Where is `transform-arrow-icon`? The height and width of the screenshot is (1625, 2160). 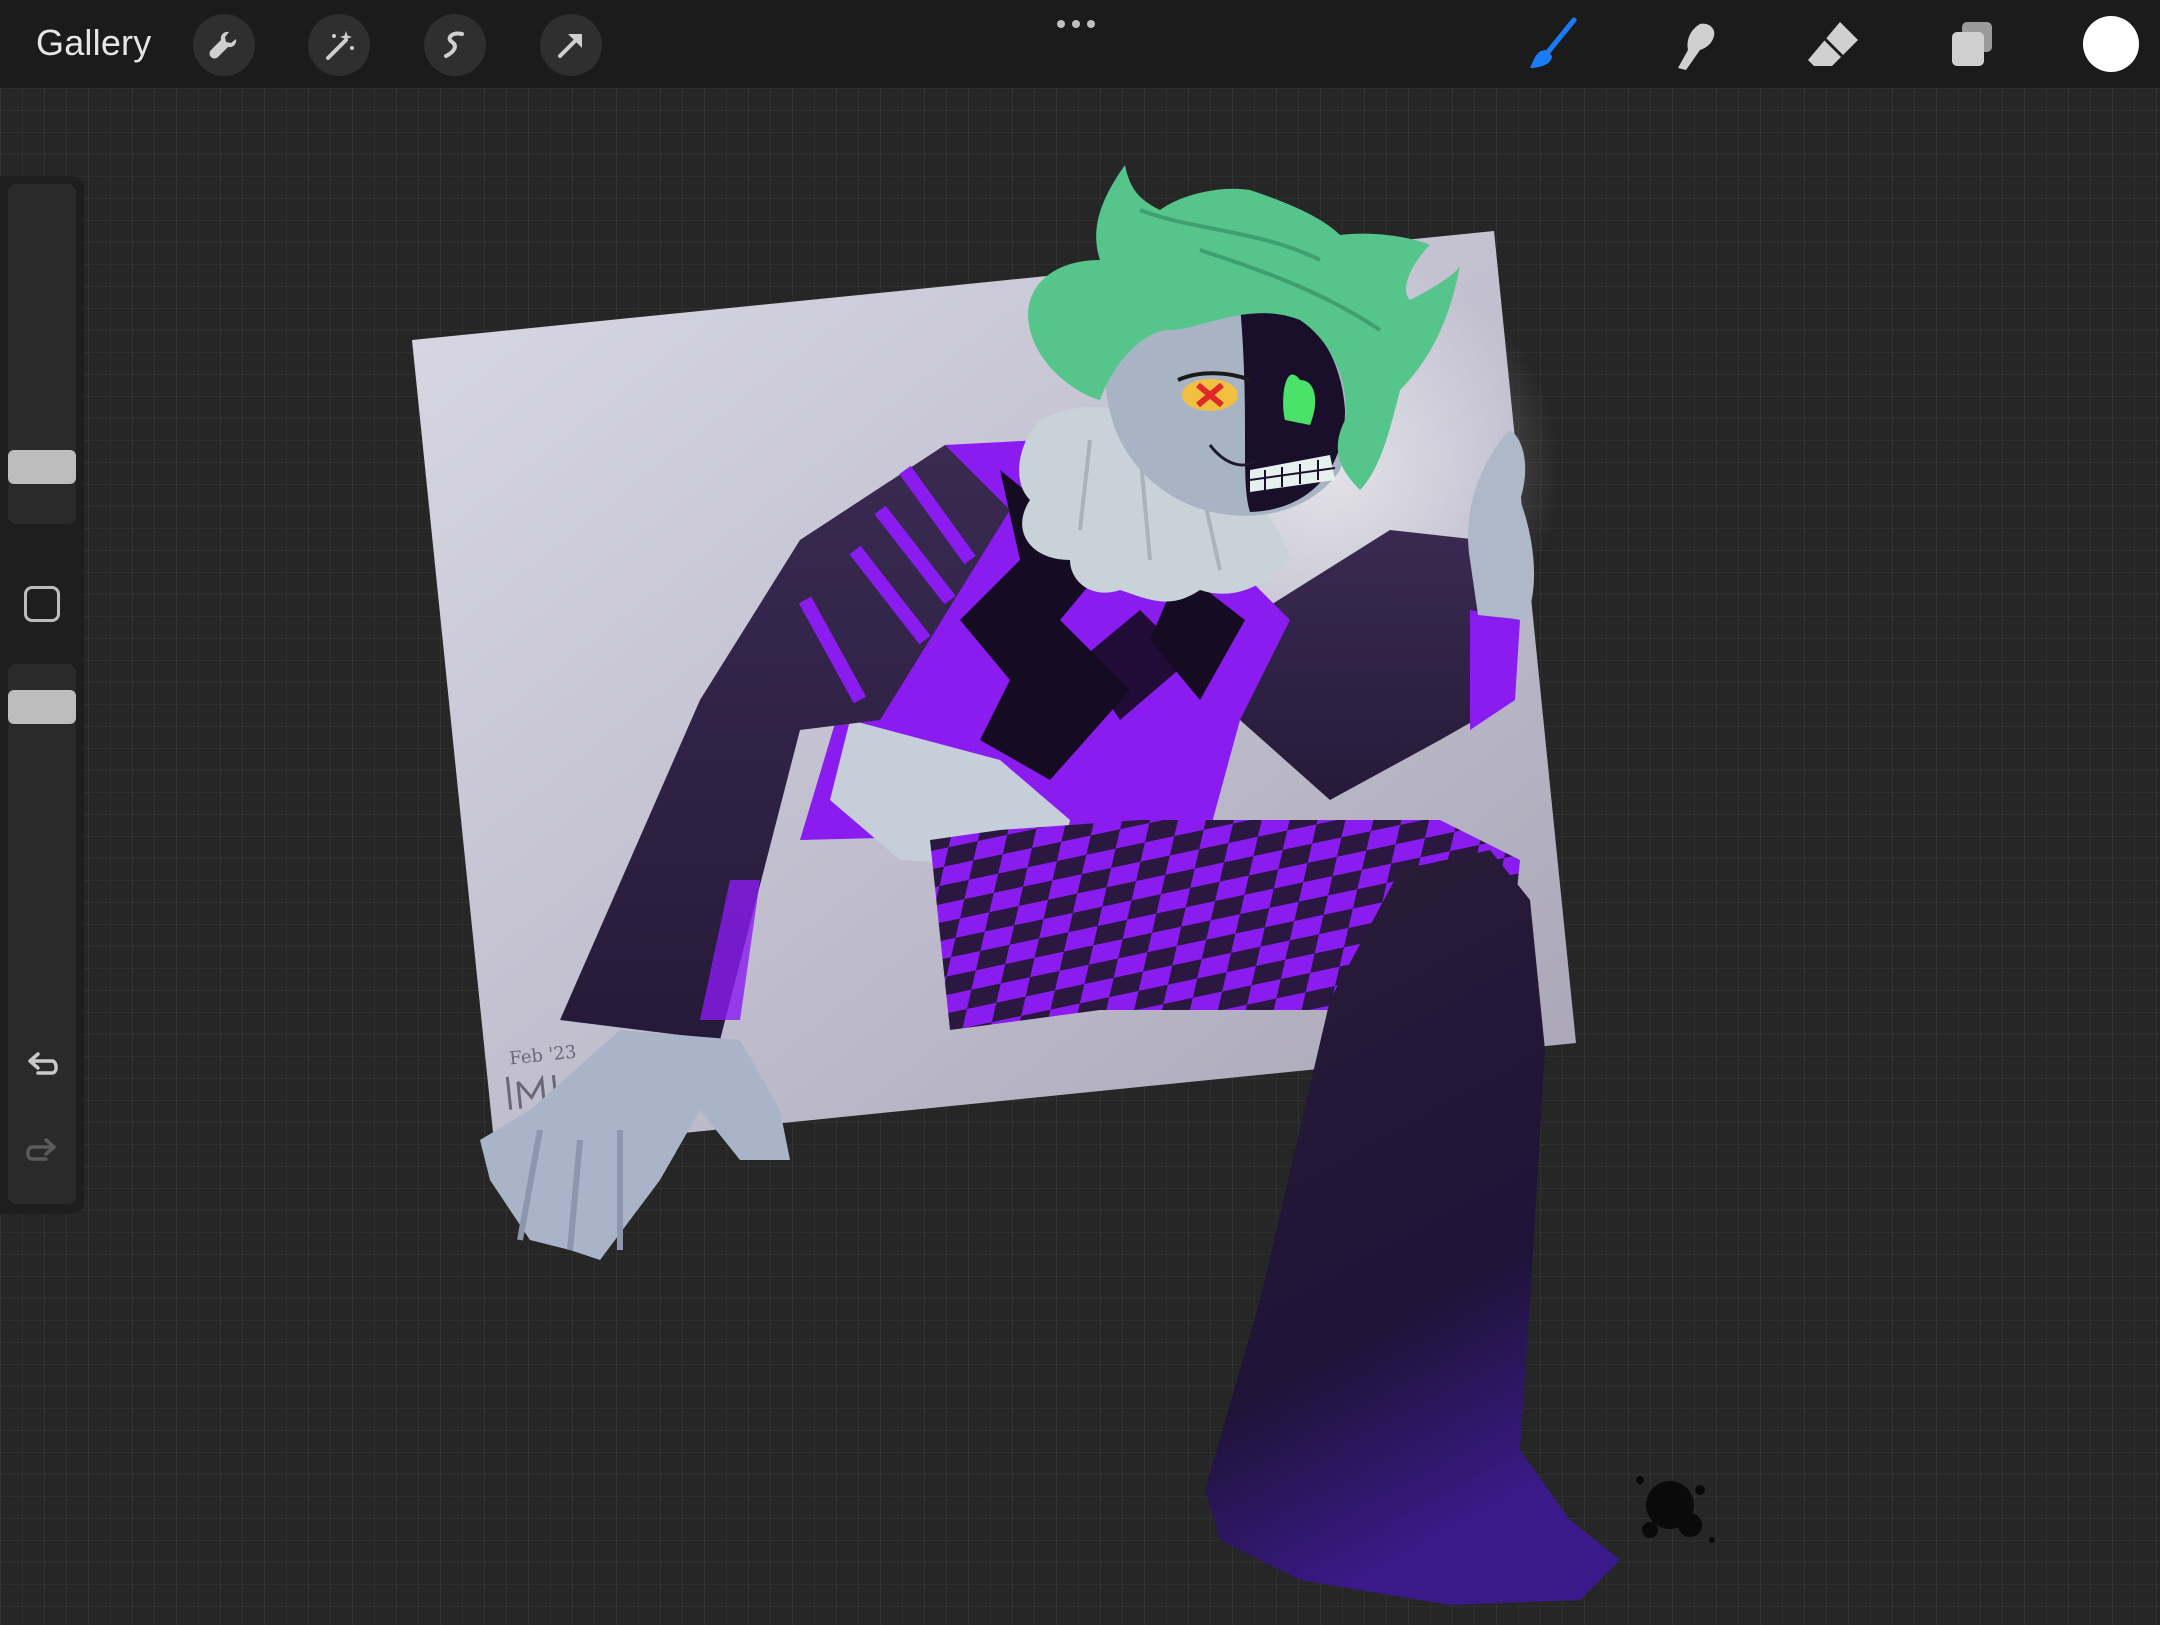 transform-arrow-icon is located at coordinates (570, 46).